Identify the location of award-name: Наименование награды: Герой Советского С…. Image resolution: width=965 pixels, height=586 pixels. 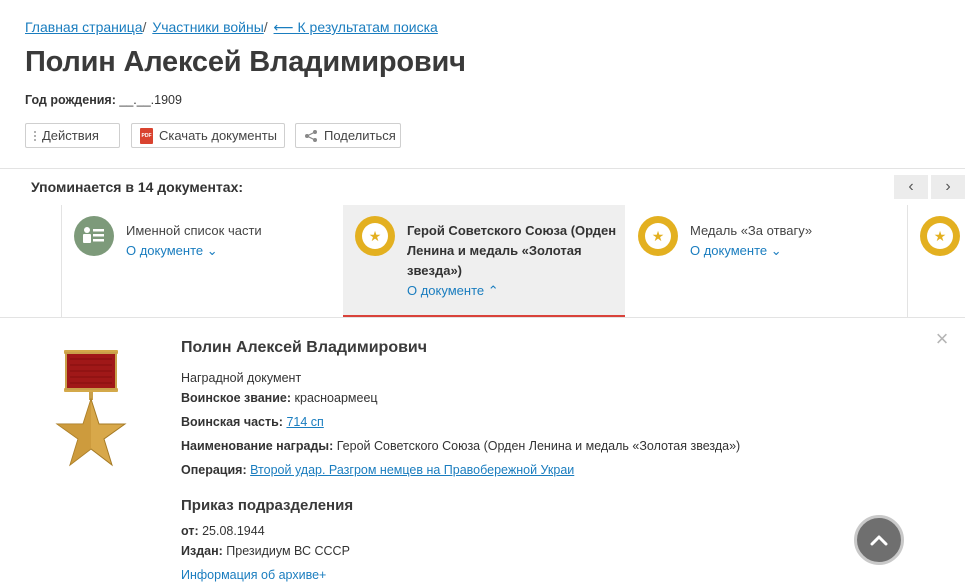
(460, 446).